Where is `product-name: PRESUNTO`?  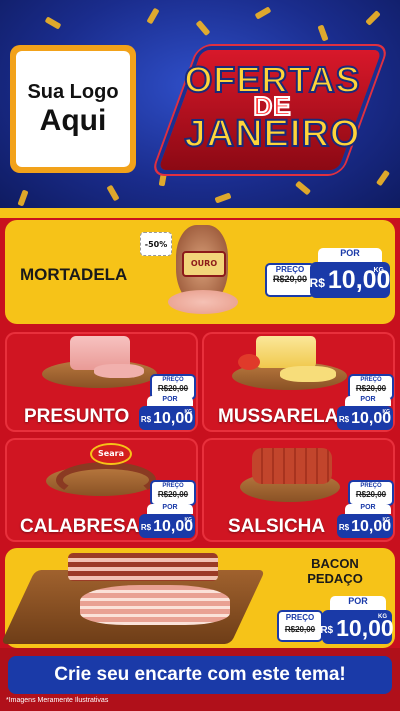
product-name: PRESUNTO is located at coordinates (77, 416).